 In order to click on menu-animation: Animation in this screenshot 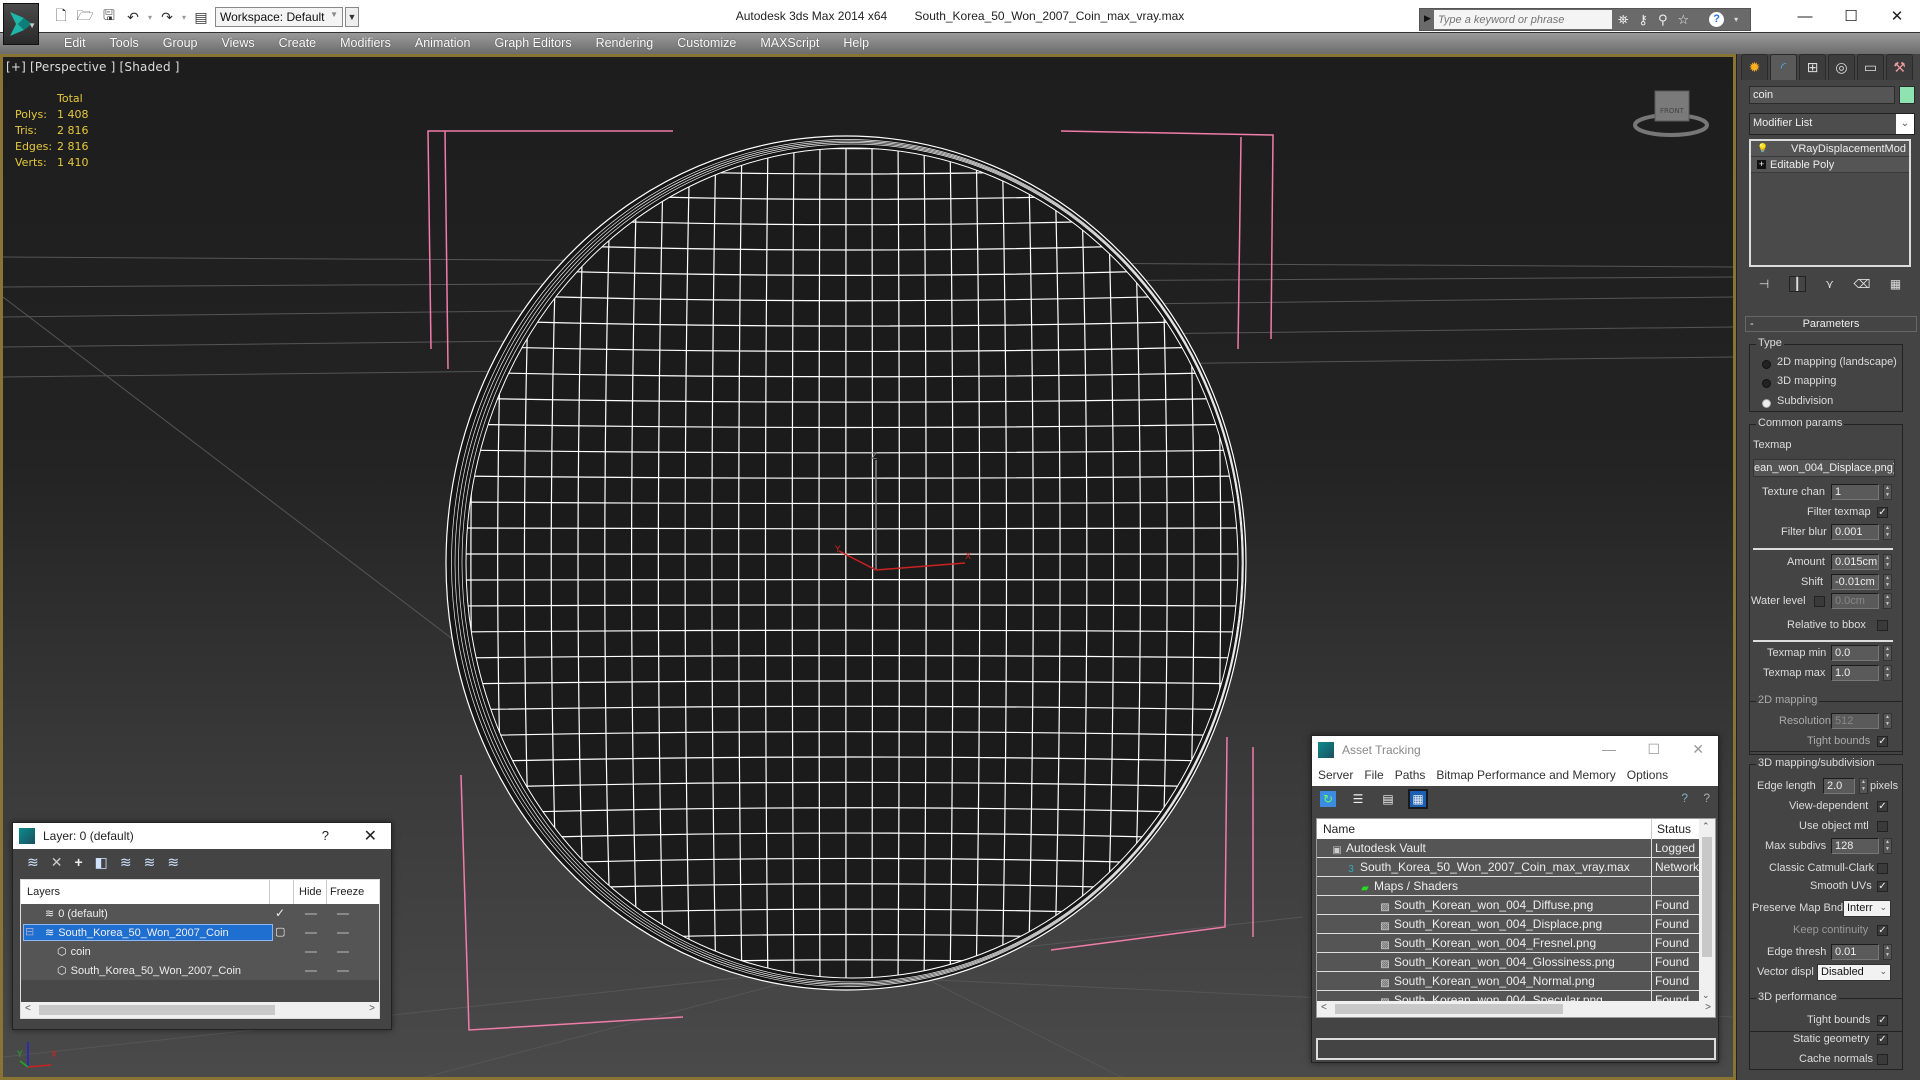, I will do `click(443, 43)`.